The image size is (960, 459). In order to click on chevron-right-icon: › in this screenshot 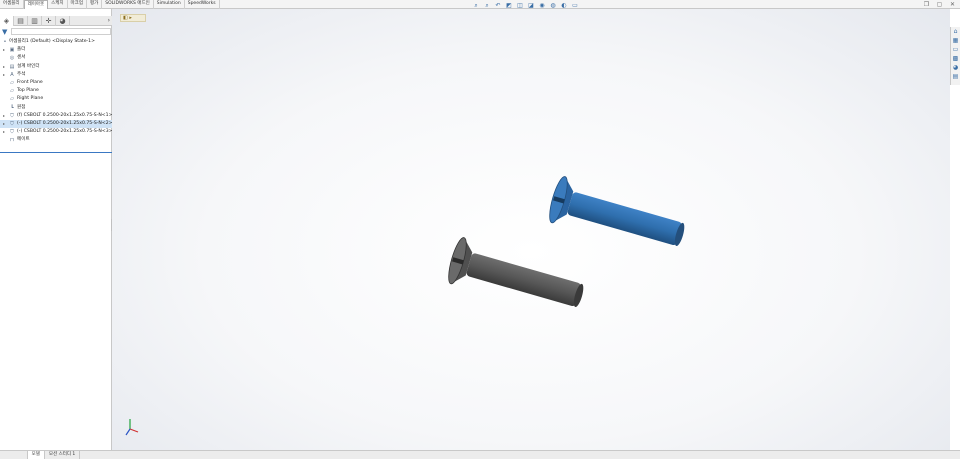, I will do `click(109, 21)`.